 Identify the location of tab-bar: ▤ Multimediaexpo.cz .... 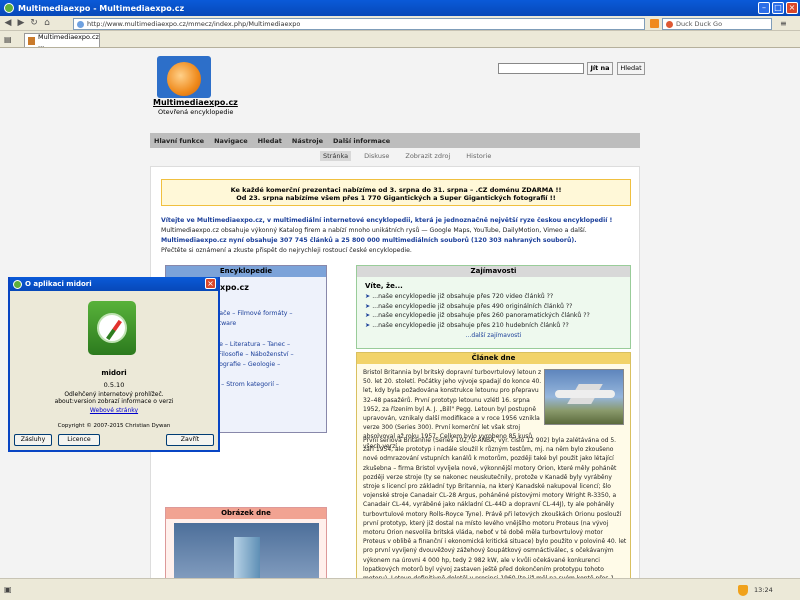
(400, 40).